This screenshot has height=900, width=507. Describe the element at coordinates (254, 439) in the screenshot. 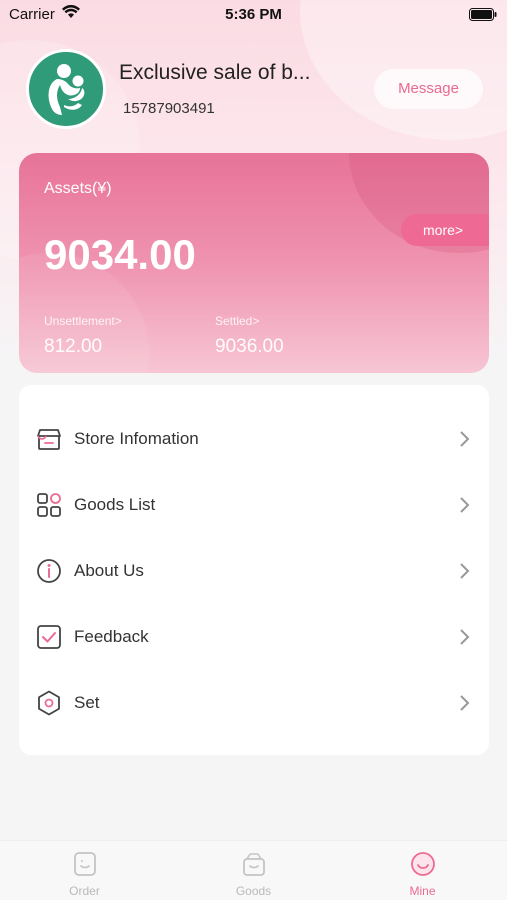

I see `menu-item-store-information: Store Infomation` at that location.